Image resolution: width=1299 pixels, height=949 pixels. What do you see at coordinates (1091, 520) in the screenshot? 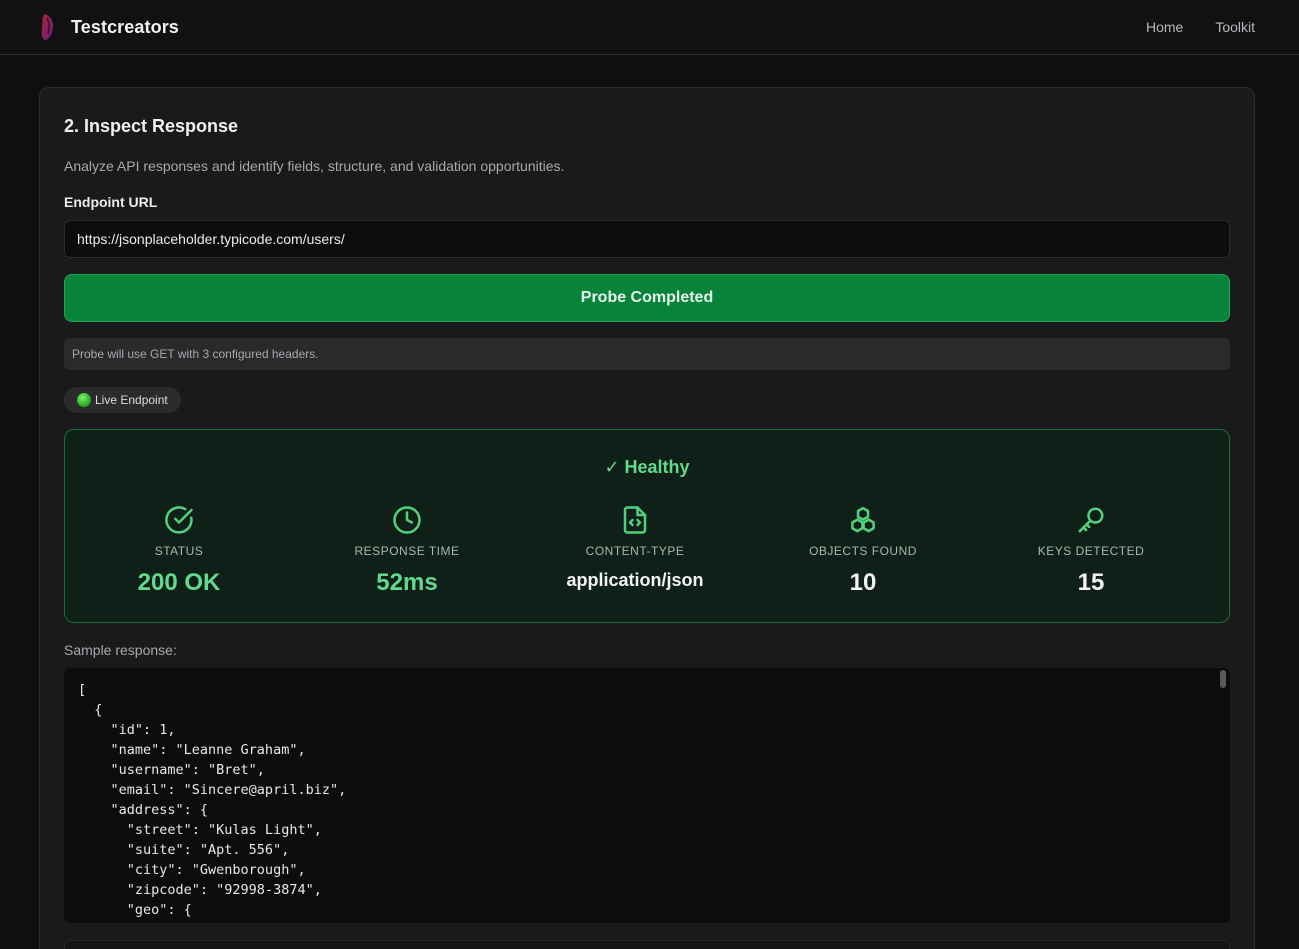
I see `key-icon` at bounding box center [1091, 520].